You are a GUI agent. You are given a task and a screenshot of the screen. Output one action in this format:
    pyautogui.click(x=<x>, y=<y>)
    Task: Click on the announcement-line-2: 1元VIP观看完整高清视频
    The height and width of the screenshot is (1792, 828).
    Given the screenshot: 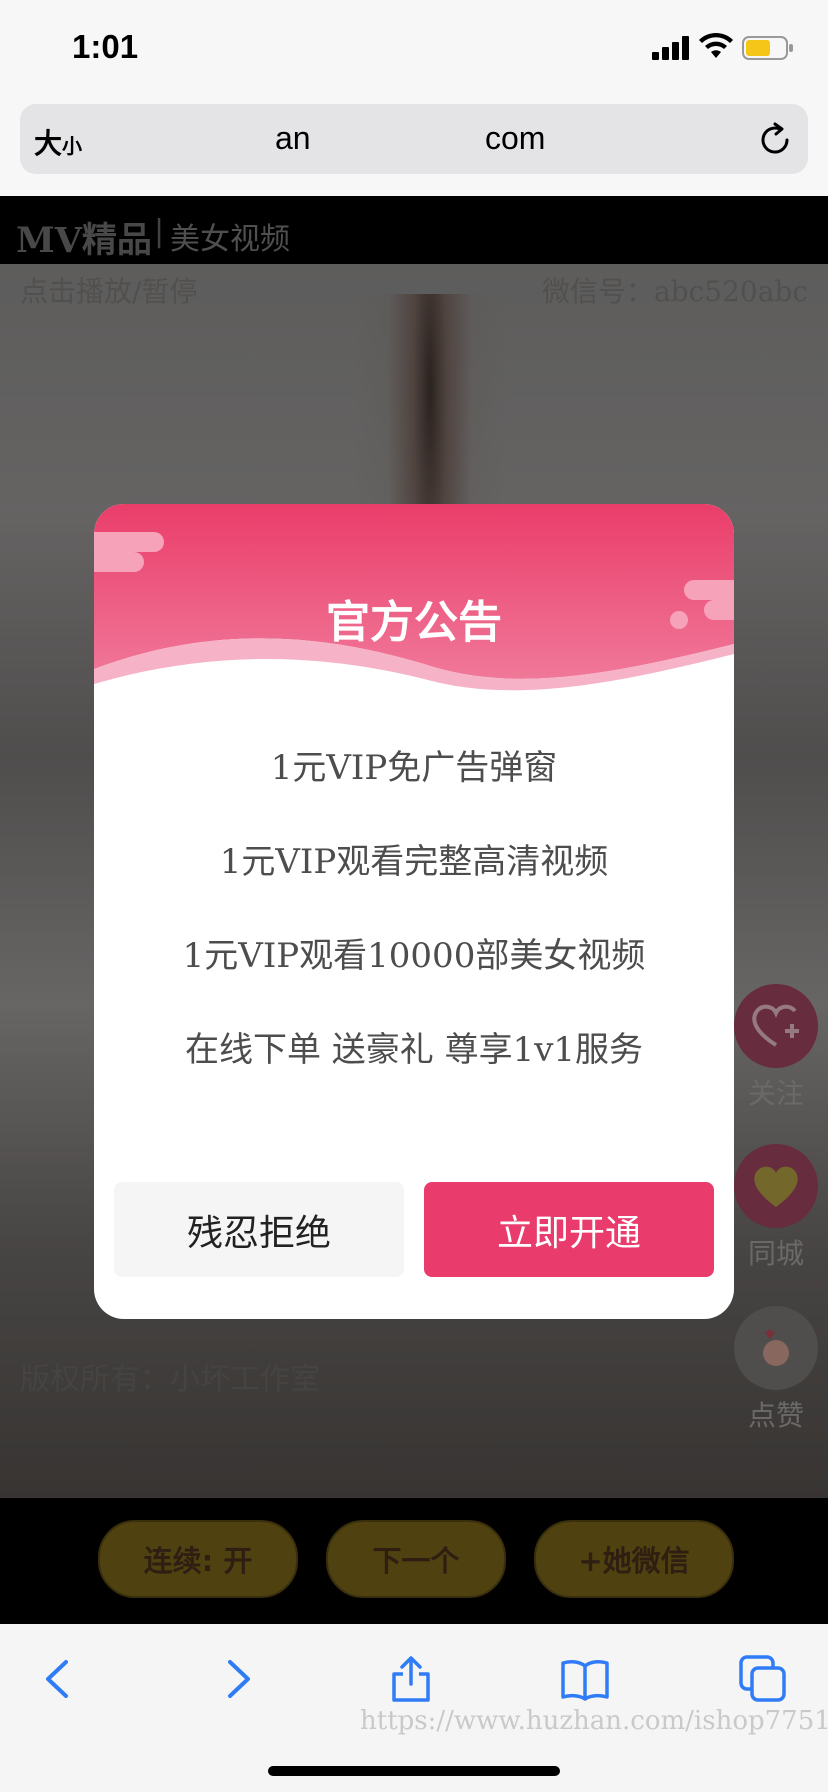 What is the action you would take?
    pyautogui.click(x=414, y=862)
    